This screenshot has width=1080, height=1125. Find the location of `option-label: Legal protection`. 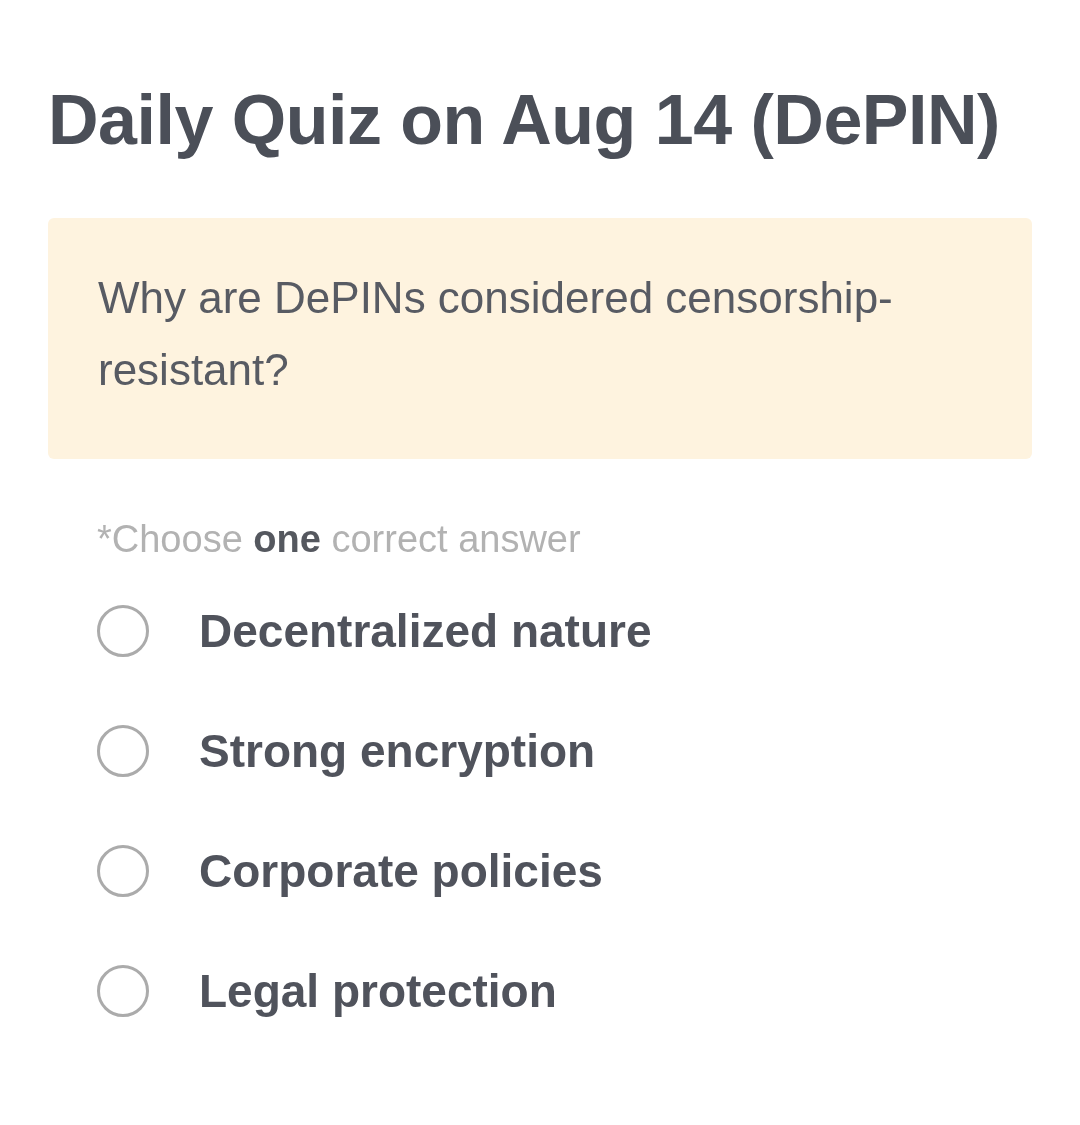

option-label: Legal protection is located at coordinates (378, 991).